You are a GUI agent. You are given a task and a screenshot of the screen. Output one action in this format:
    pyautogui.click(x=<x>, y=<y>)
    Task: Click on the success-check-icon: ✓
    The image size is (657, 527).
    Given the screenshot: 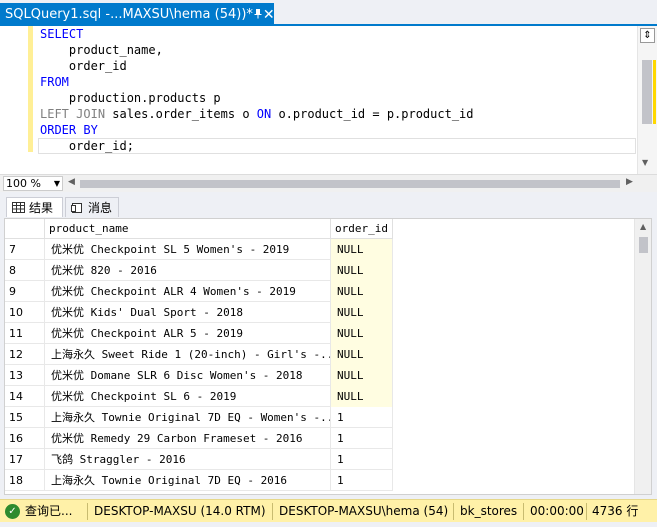 What is the action you would take?
    pyautogui.click(x=12, y=511)
    